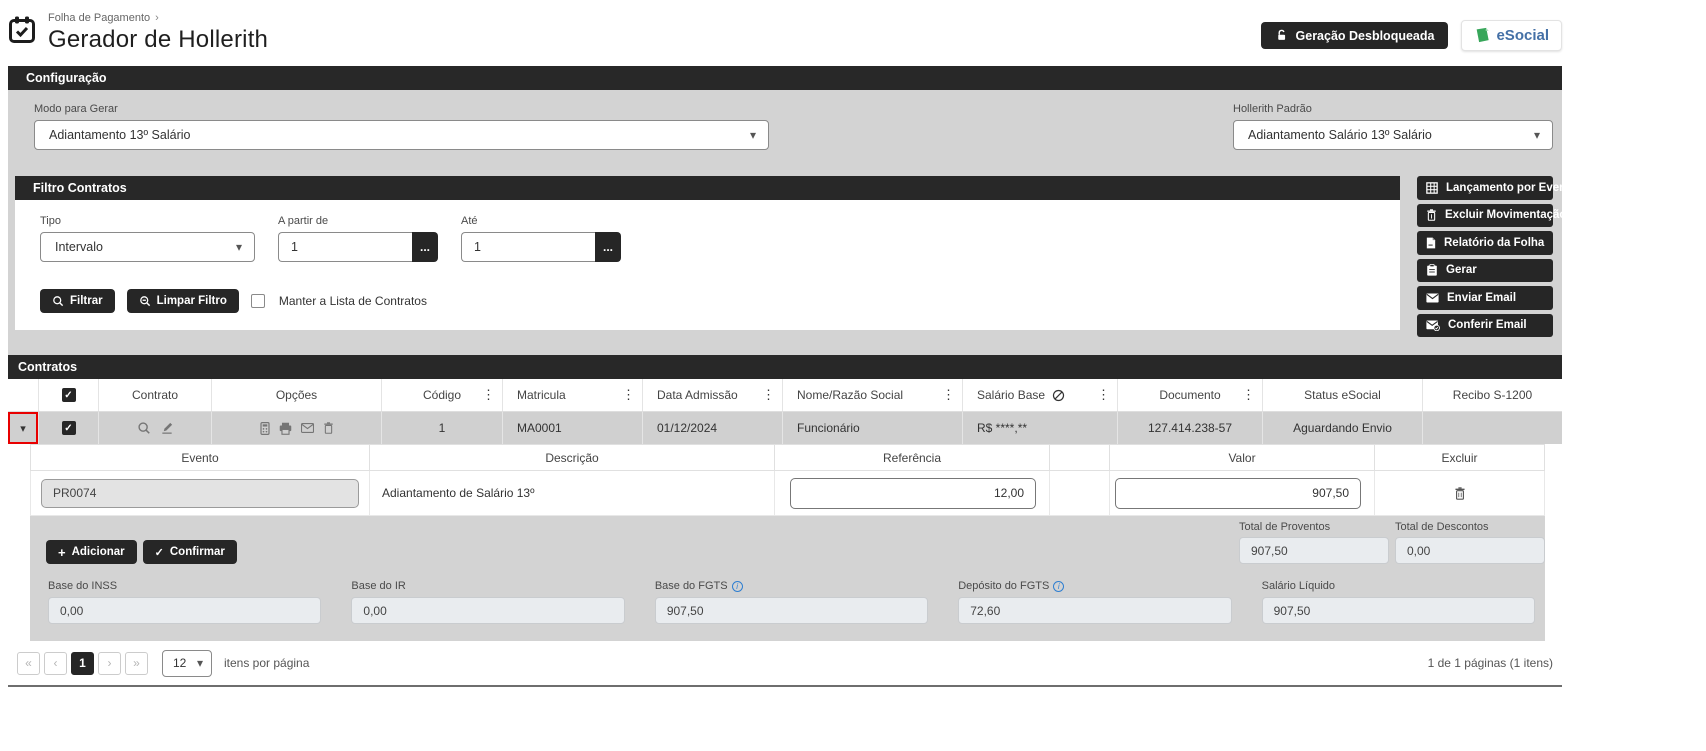  What do you see at coordinates (872, 395) in the screenshot?
I see `column-nome-razao-social: Nome/Razão Social ⋮` at bounding box center [872, 395].